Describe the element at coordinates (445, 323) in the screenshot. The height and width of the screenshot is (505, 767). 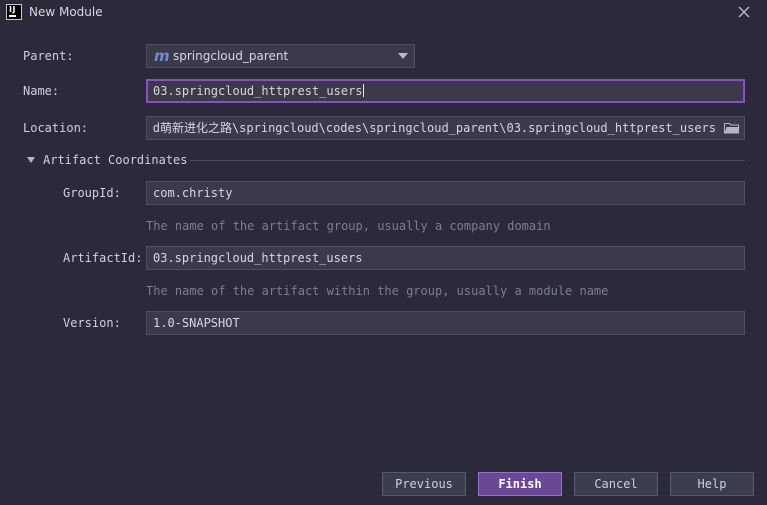
I see `version-input: 1.0-SNAPSHOT` at that location.